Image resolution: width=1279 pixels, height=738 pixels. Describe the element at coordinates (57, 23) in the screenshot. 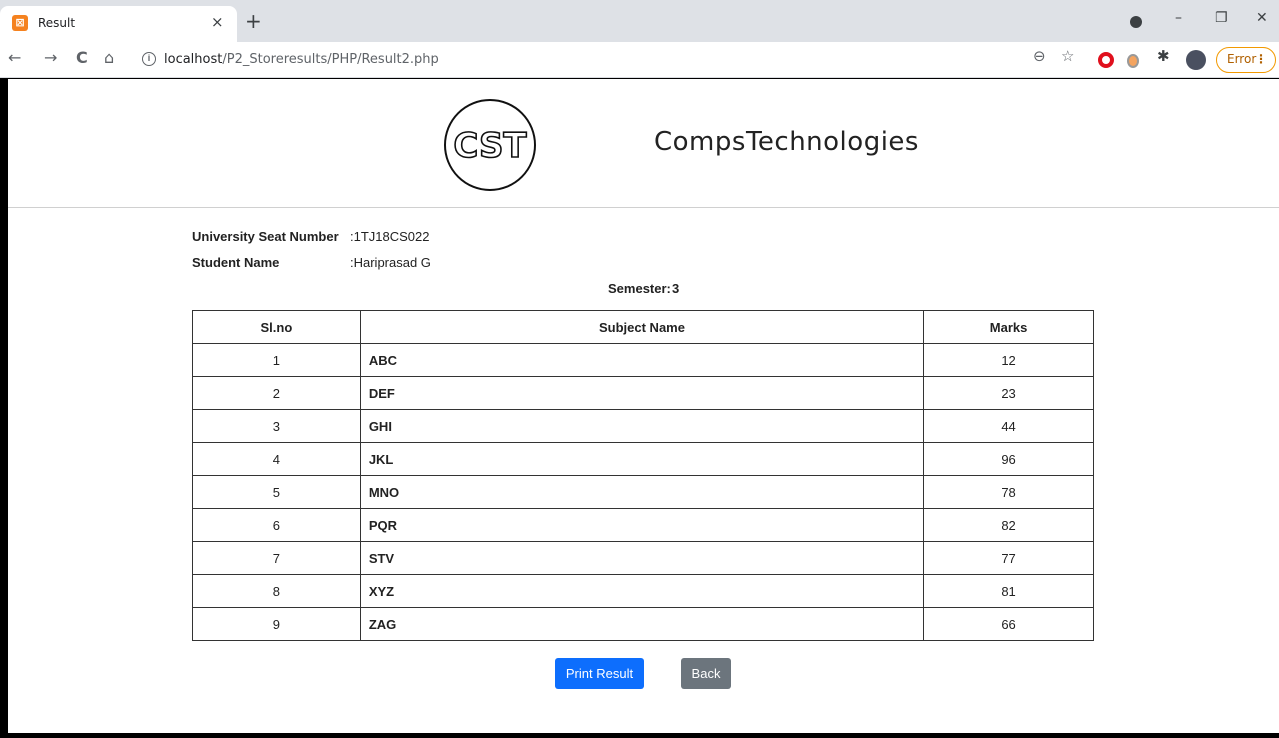

I see `tab-title: Result` at that location.